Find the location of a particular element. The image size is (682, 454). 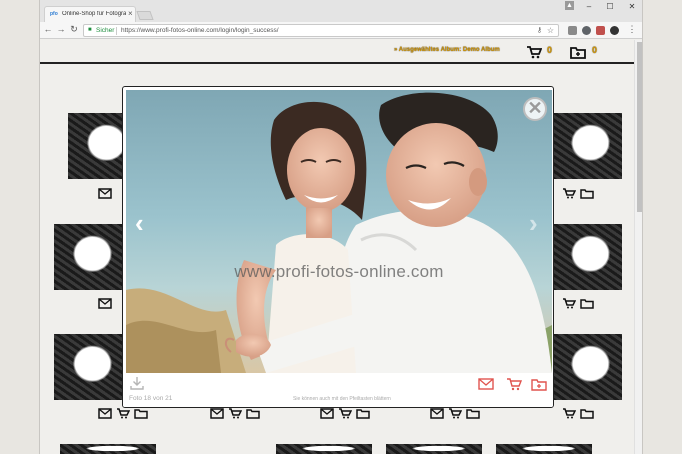

title-bar: pfo Online-Shop für Fotogra × ▲ – ☐ ✕ is located at coordinates (341, 11).